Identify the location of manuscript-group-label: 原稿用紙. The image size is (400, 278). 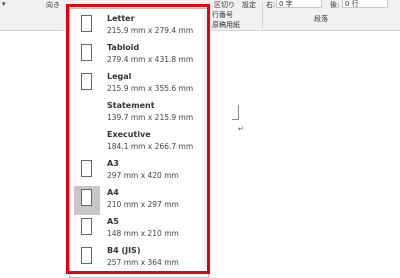
(226, 25).